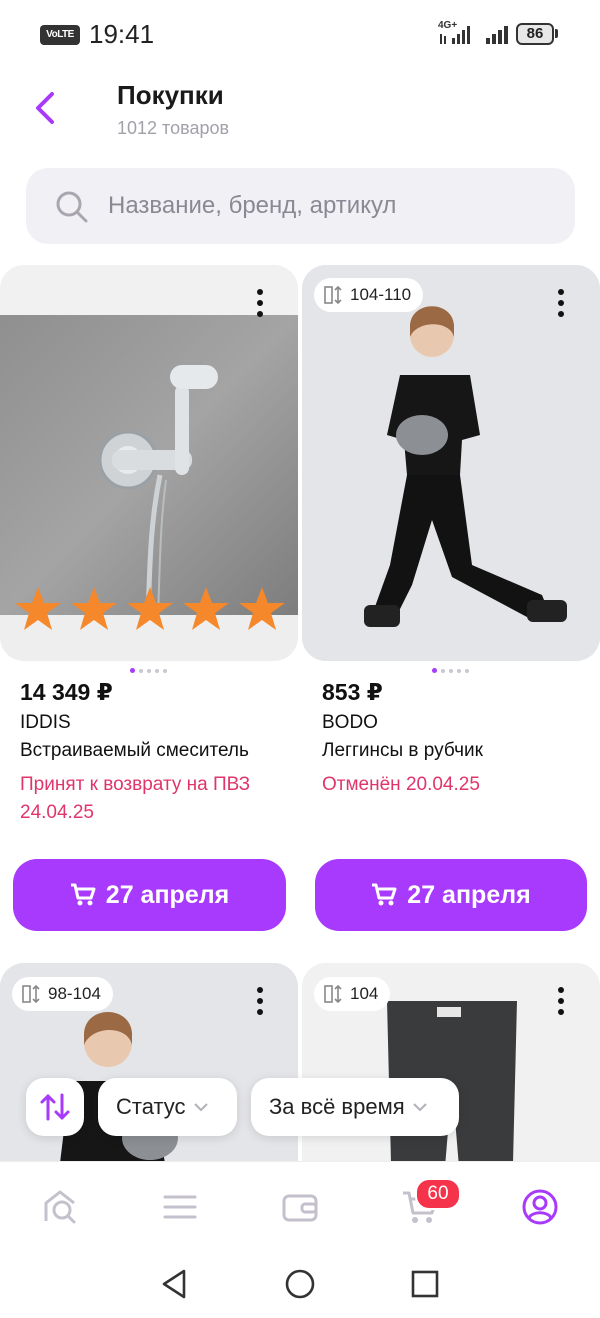  What do you see at coordinates (300, 35) in the screenshot?
I see `status-bar: VoLTE 19:41 4G+ 86` at bounding box center [300, 35].